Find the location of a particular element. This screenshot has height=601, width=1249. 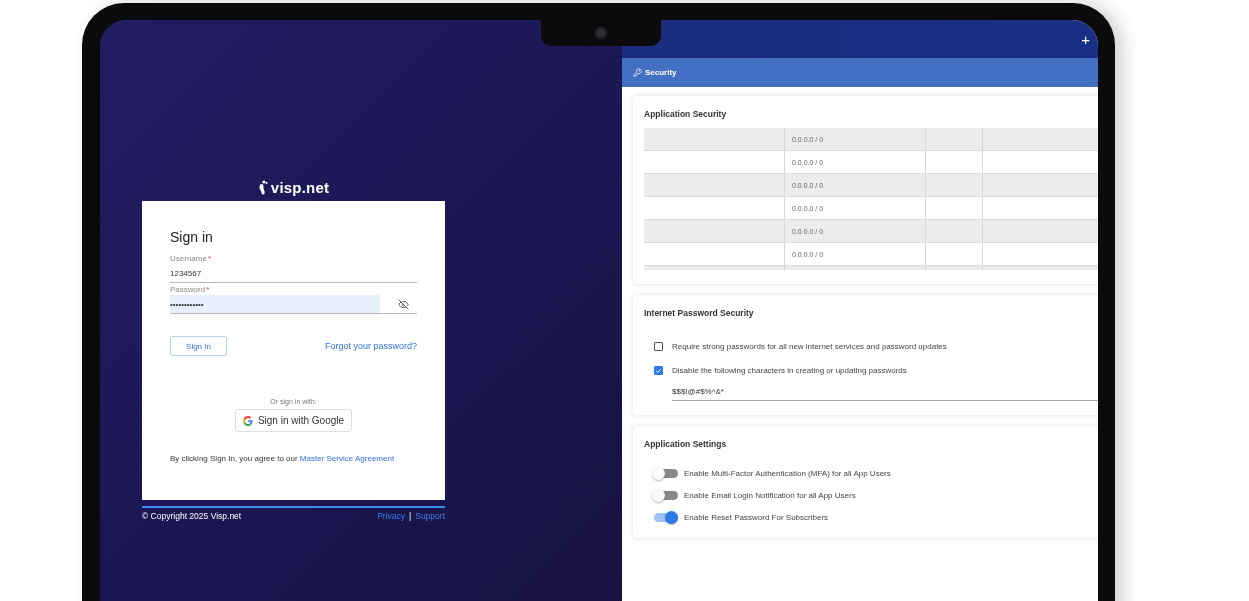

agreement-link: Master Service Agreement is located at coordinates (347, 458).